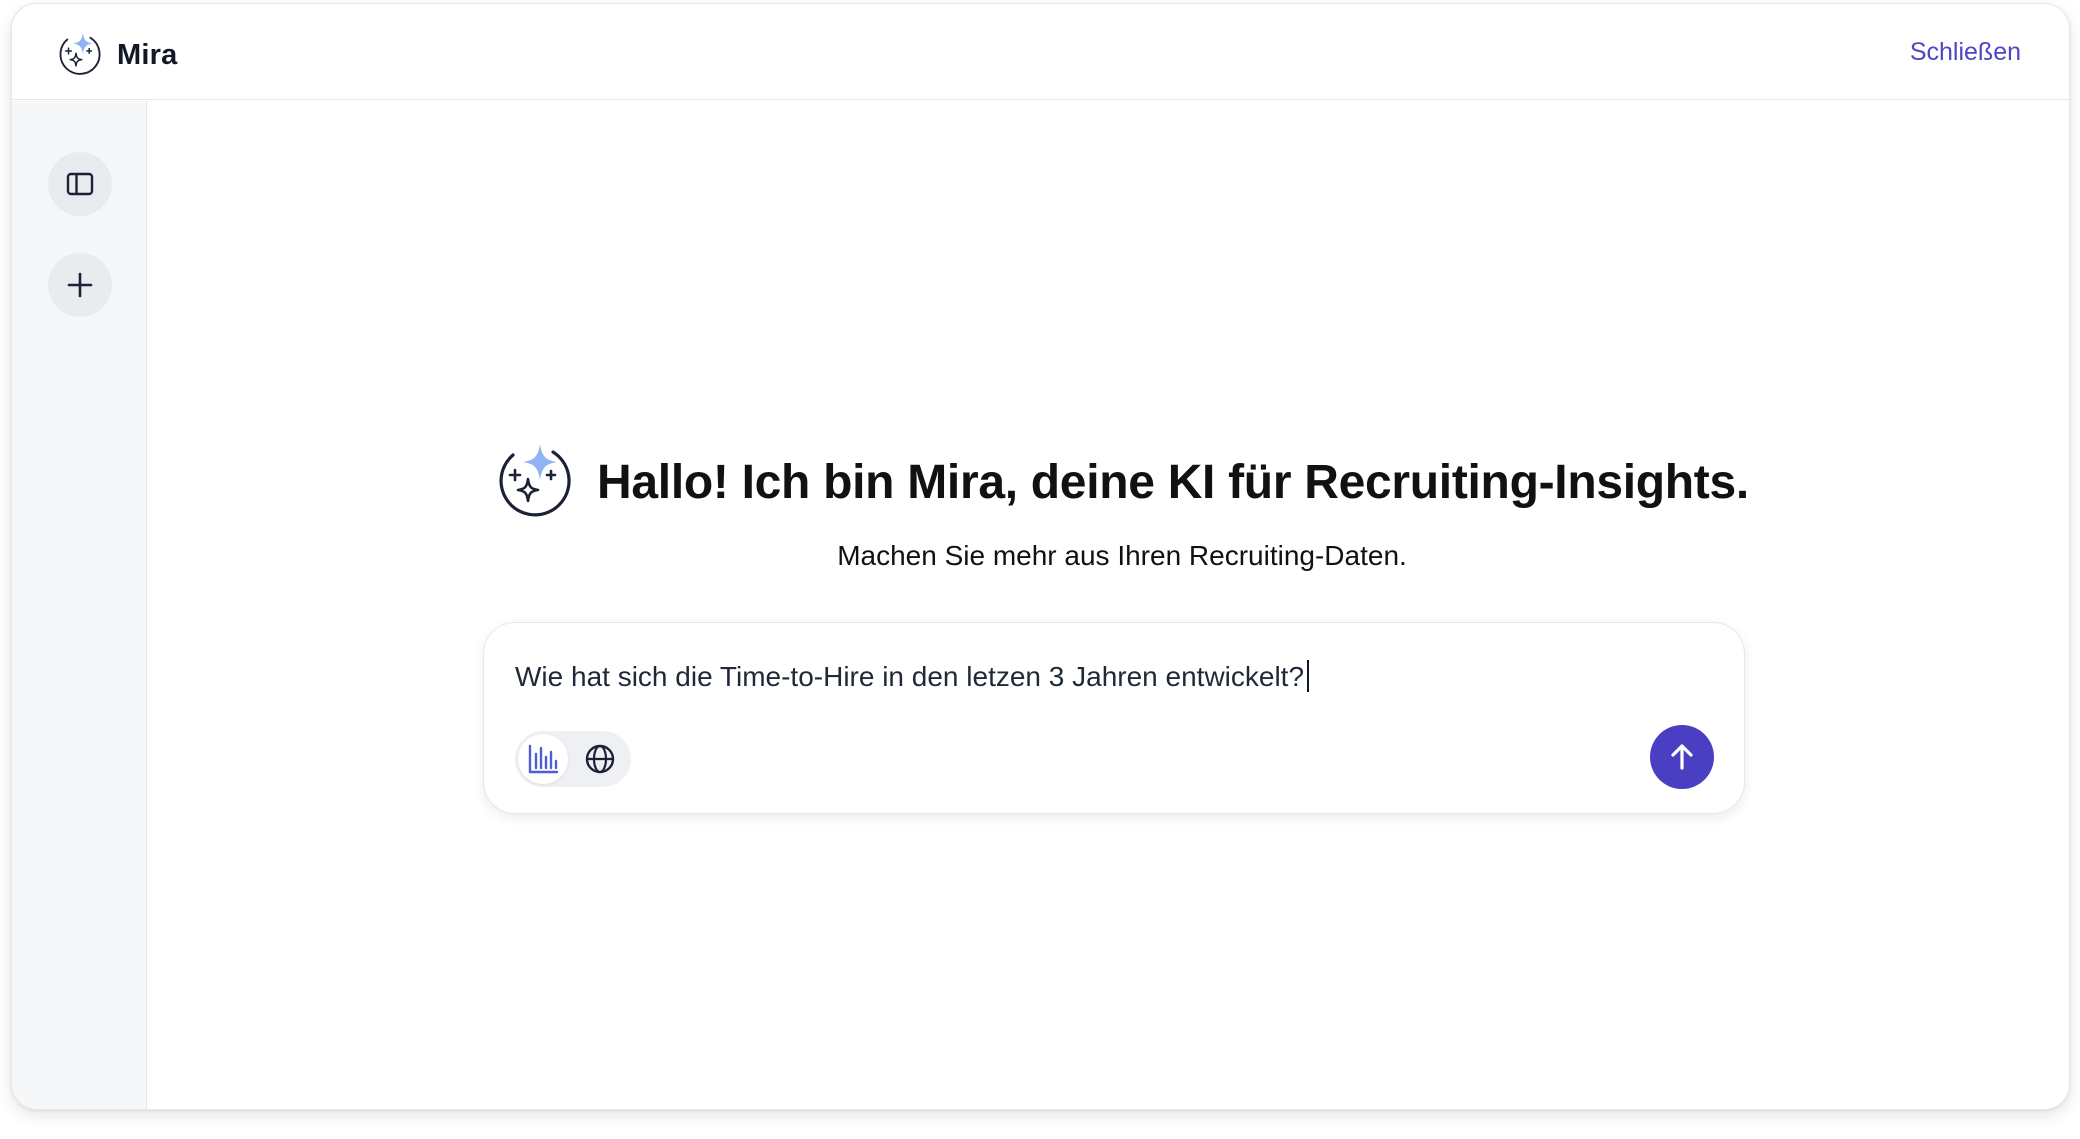 This screenshot has width=2080, height=1139. I want to click on close-button: Schließen, so click(1965, 52).